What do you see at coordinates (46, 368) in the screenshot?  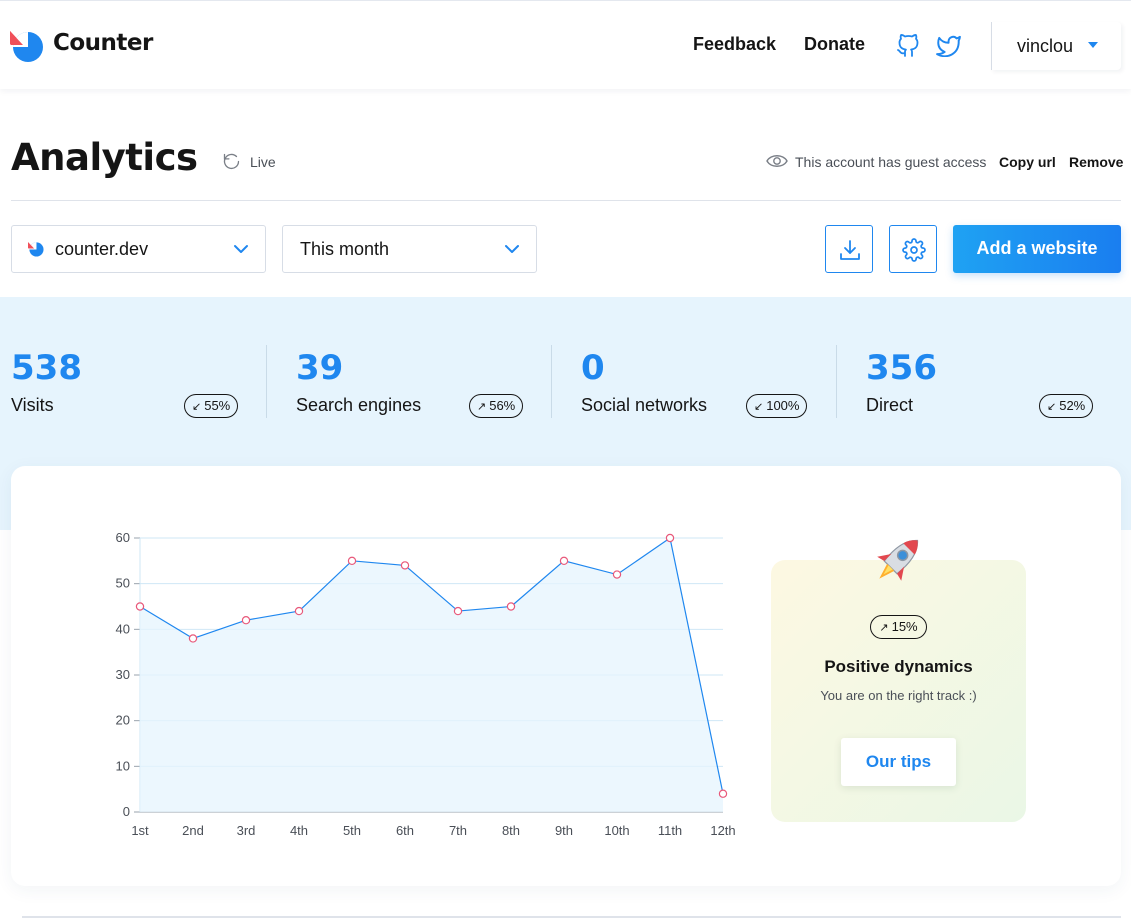 I see `stat-value: 538` at bounding box center [46, 368].